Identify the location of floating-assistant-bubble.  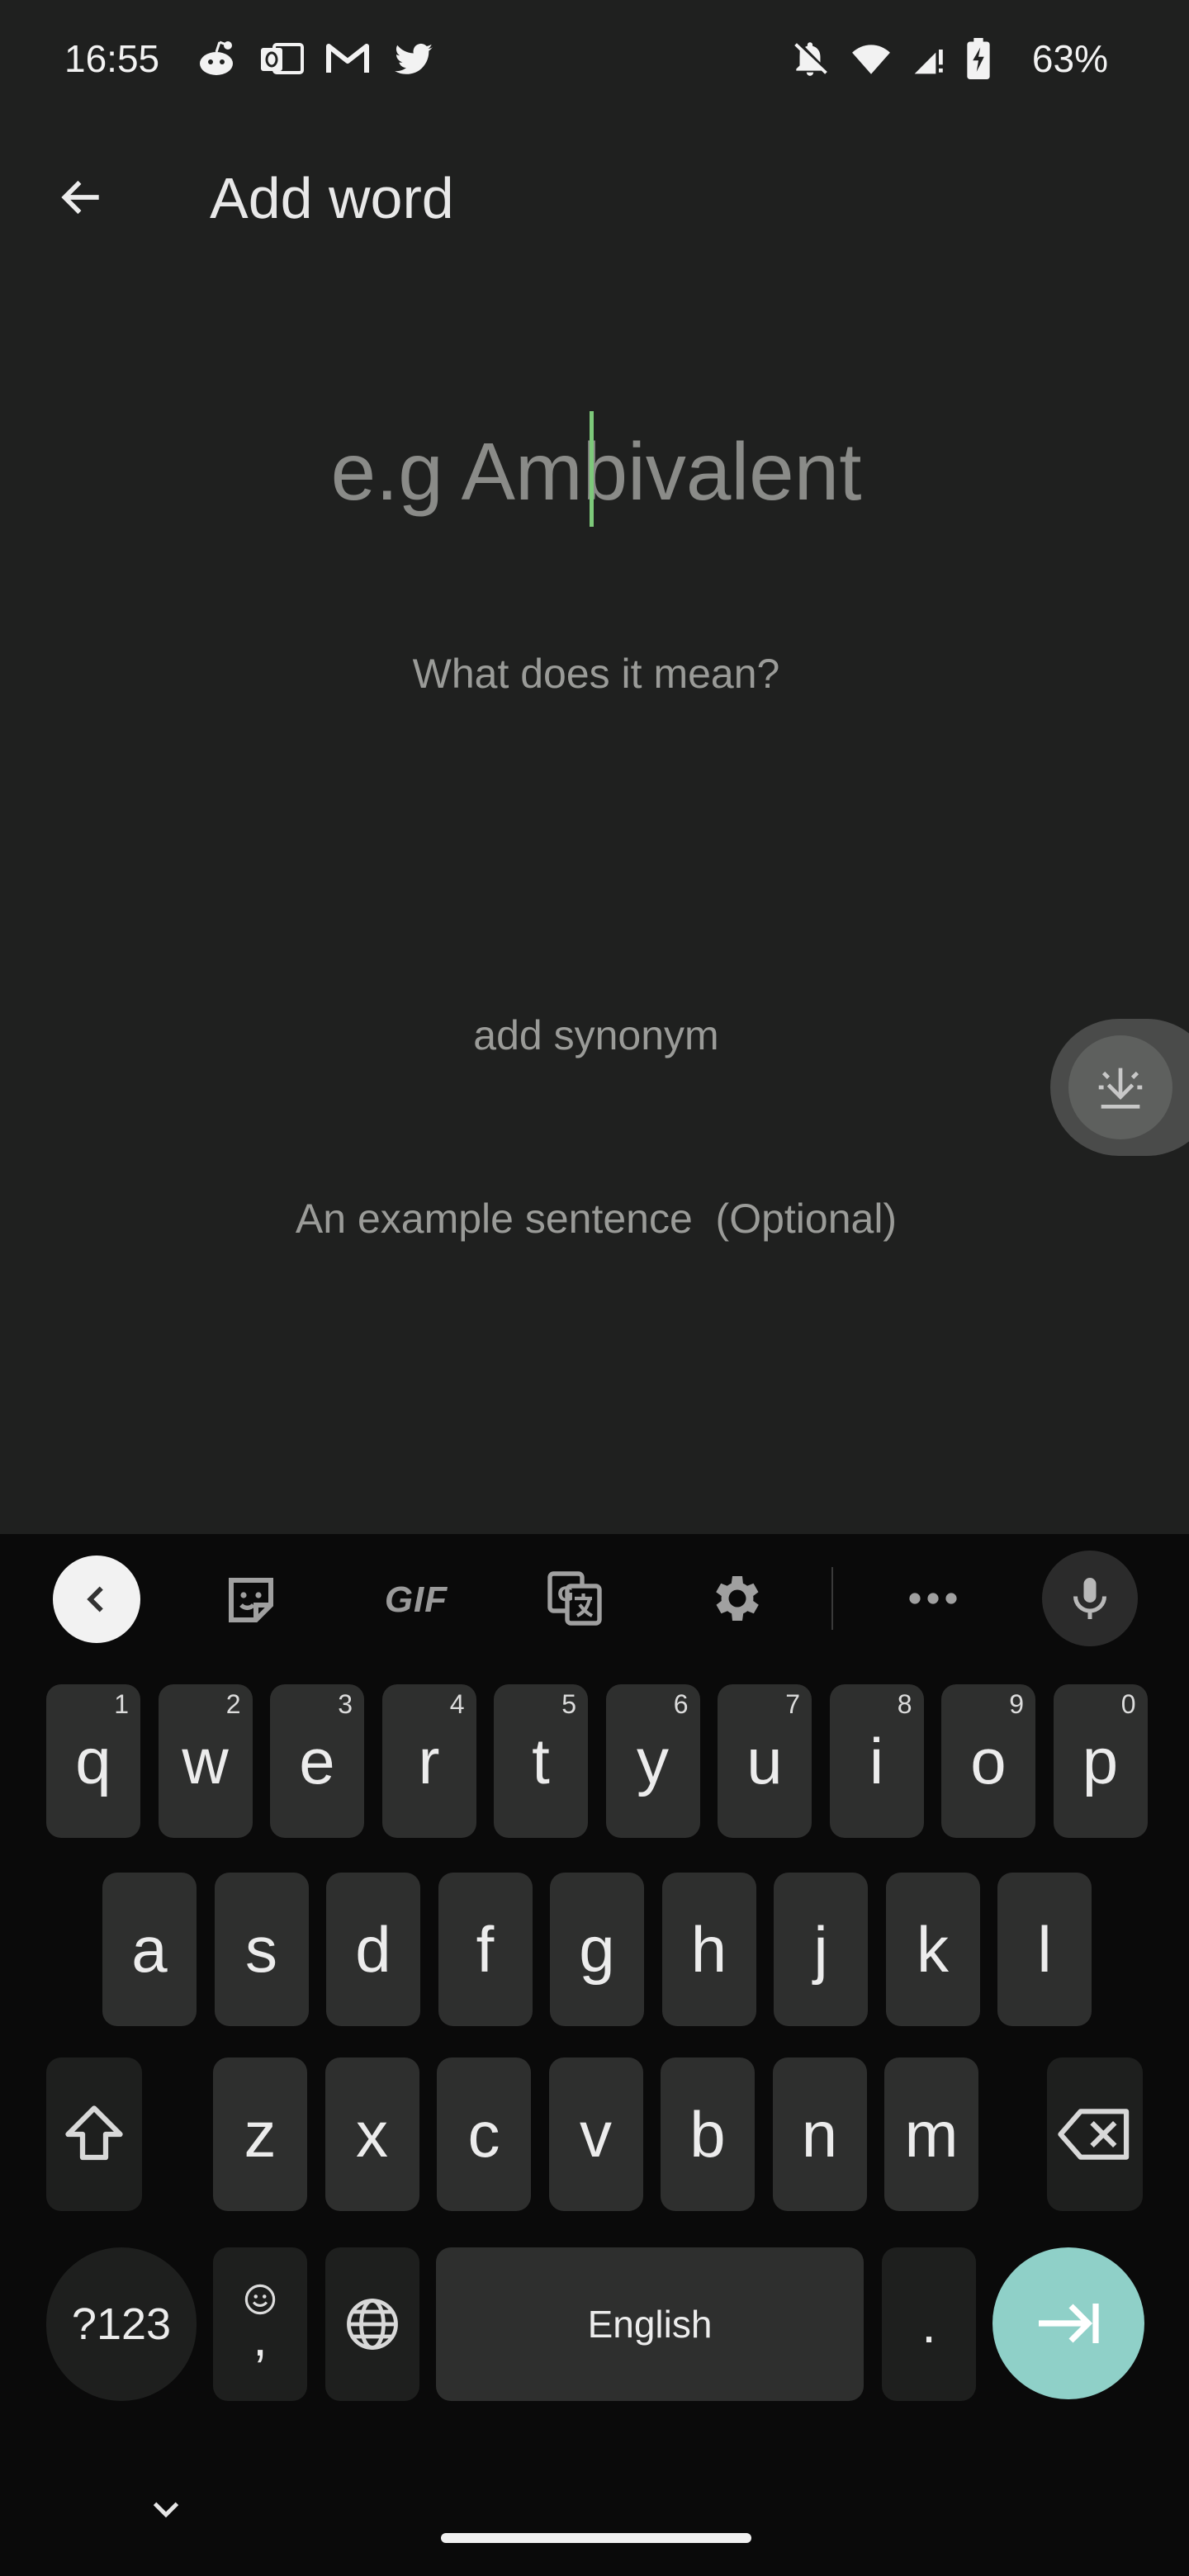
(1119, 1087).